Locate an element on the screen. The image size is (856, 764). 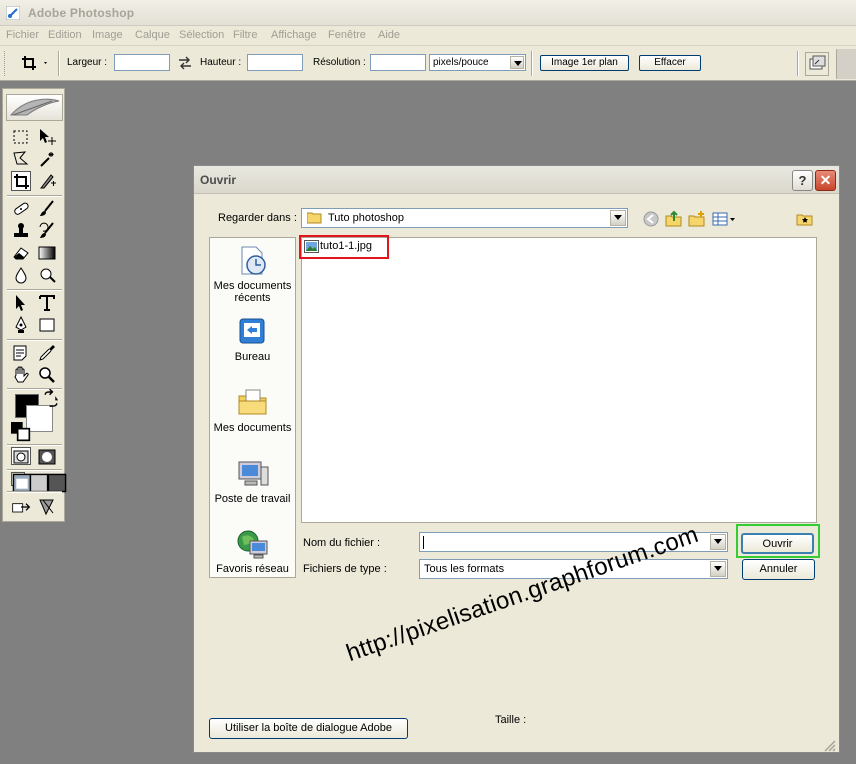
dodge-tool-icon is located at coordinates (47, 275).